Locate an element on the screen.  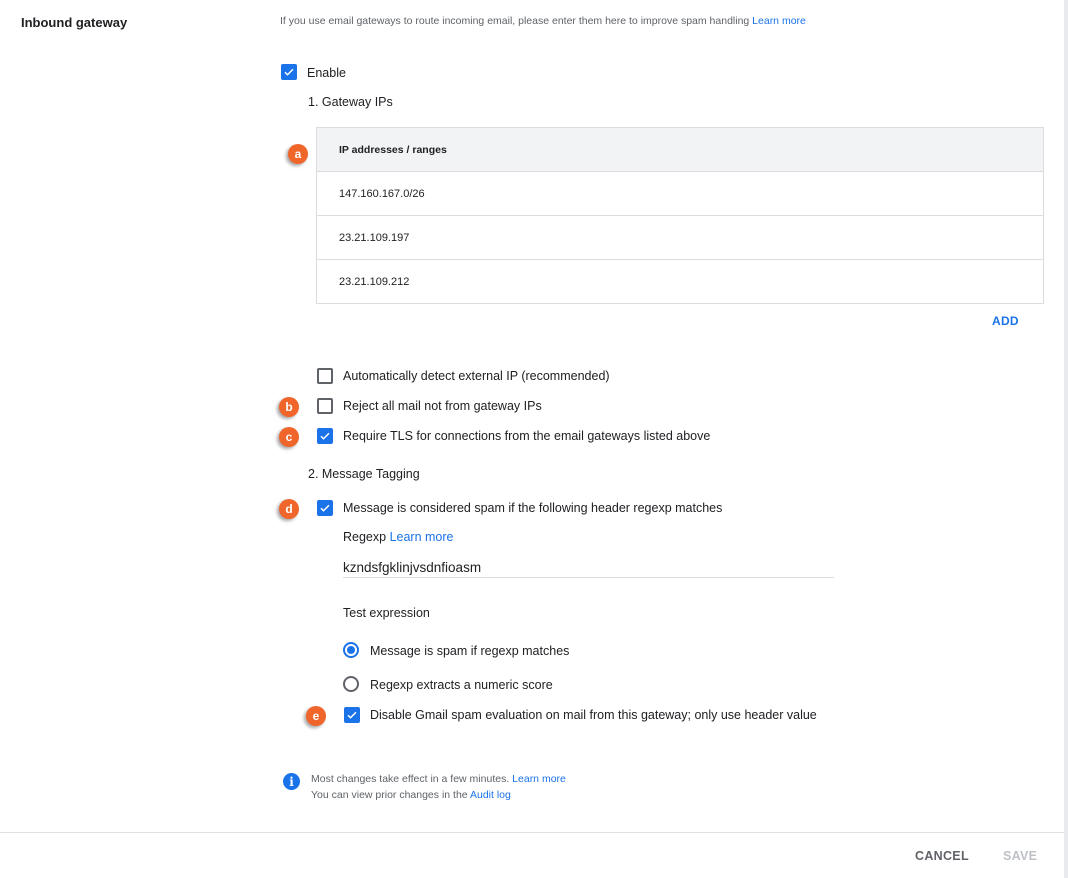
radio-spam-if-matches is located at coordinates (351, 650).